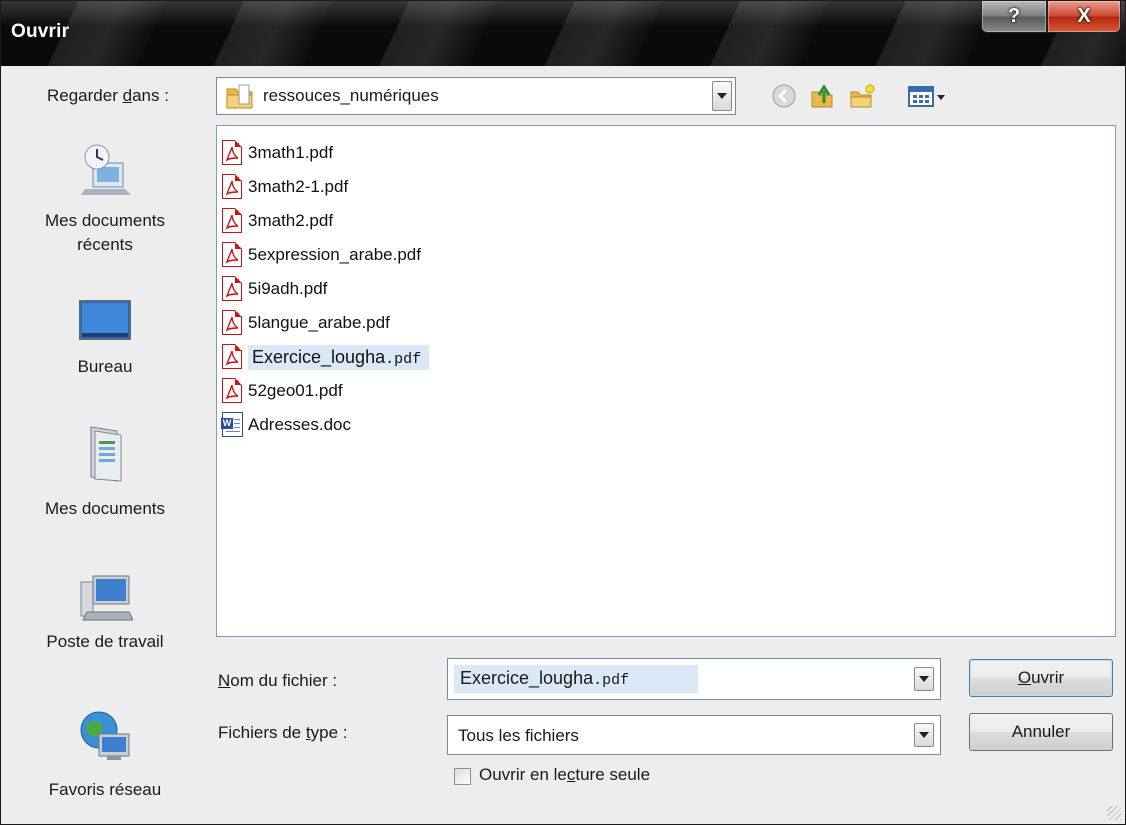  What do you see at coordinates (105, 735) in the screenshot?
I see `network-places-icon` at bounding box center [105, 735].